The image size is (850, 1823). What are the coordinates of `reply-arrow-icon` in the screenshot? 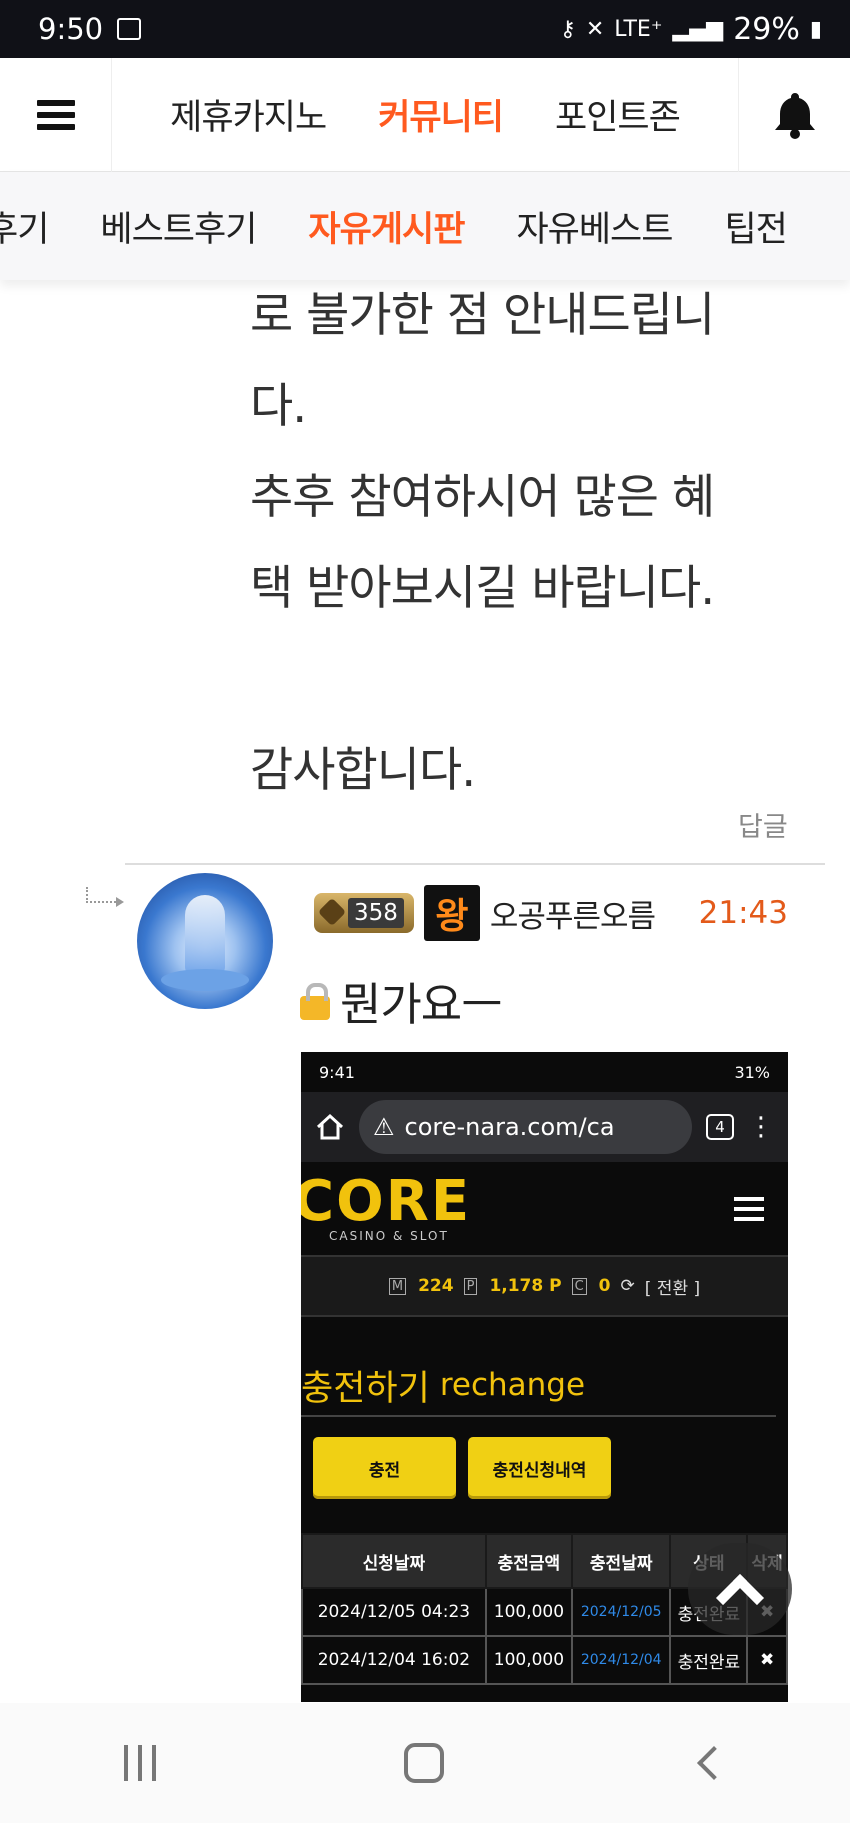 It's located at (105, 897).